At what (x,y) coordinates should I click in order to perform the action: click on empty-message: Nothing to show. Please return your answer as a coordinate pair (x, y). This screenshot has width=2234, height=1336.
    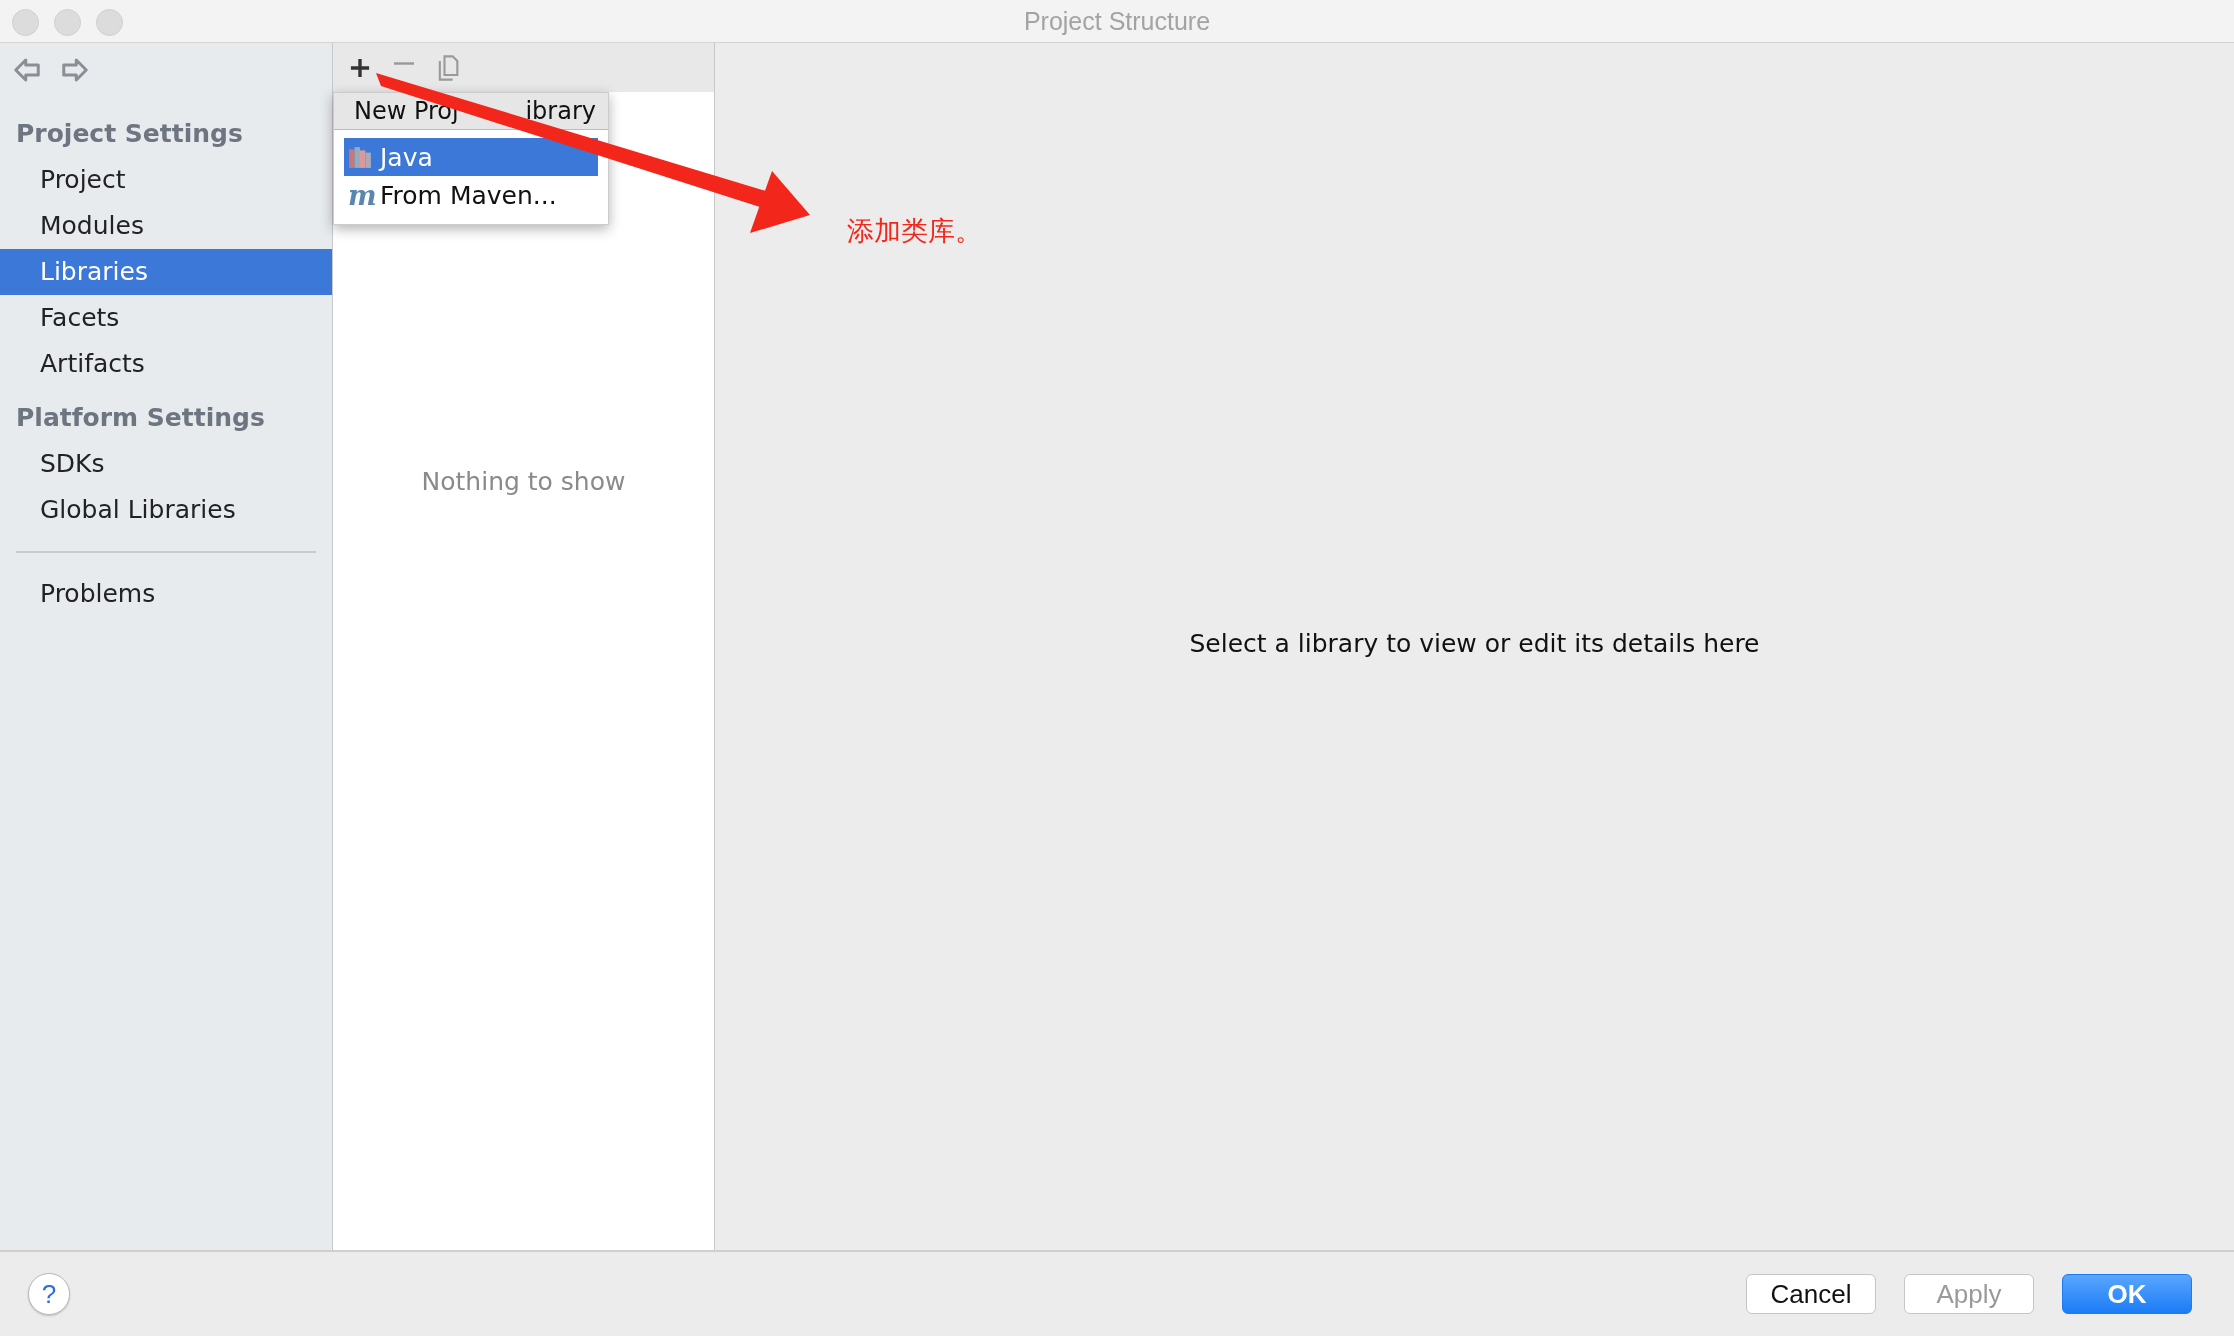
    Looking at the image, I should click on (523, 482).